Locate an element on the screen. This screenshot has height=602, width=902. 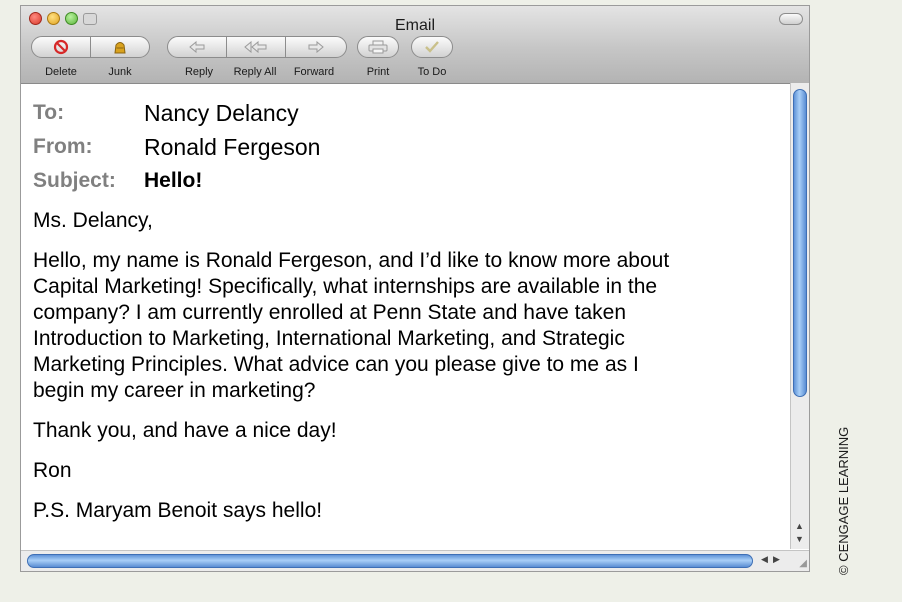
subject-row: Subject: Hello! is located at coordinates (409, 183).